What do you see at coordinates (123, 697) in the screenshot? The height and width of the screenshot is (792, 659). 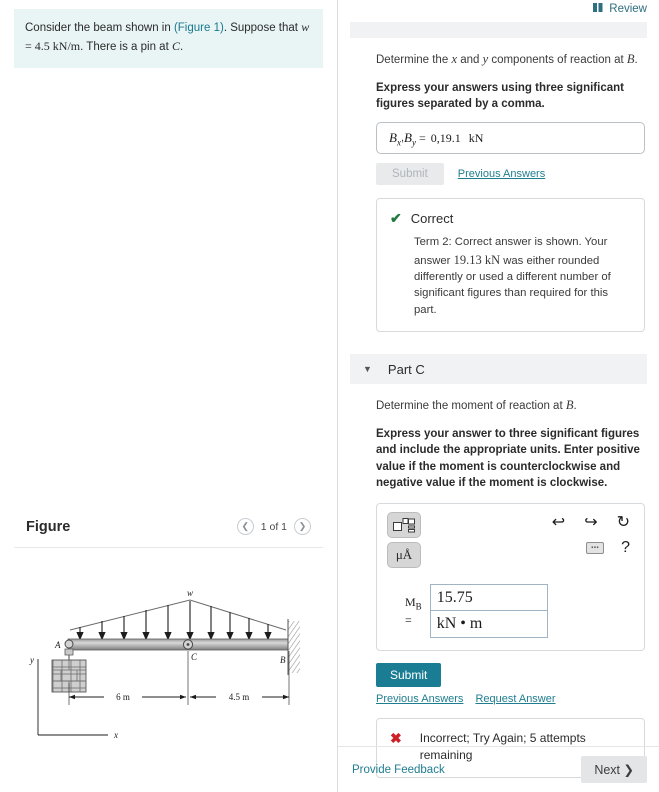 I see `dimension-left-label: 6 m` at bounding box center [123, 697].